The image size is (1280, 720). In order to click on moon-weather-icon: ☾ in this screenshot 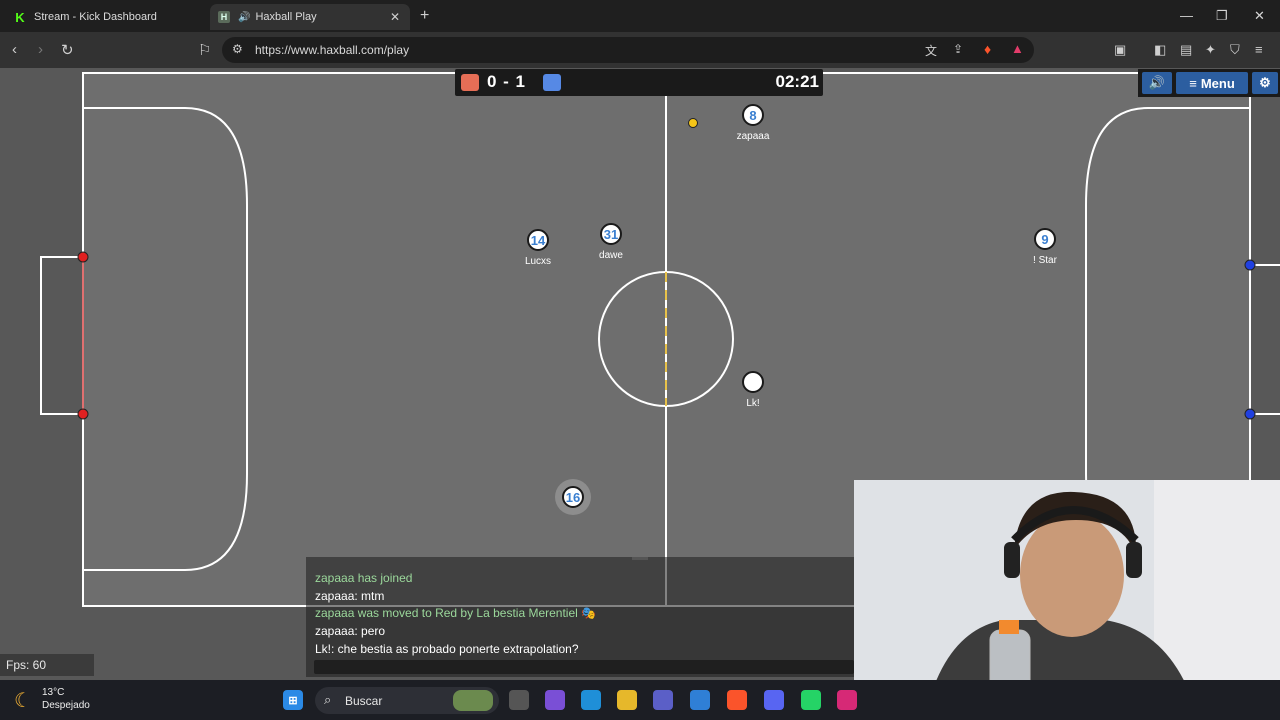, I will do `click(23, 701)`.